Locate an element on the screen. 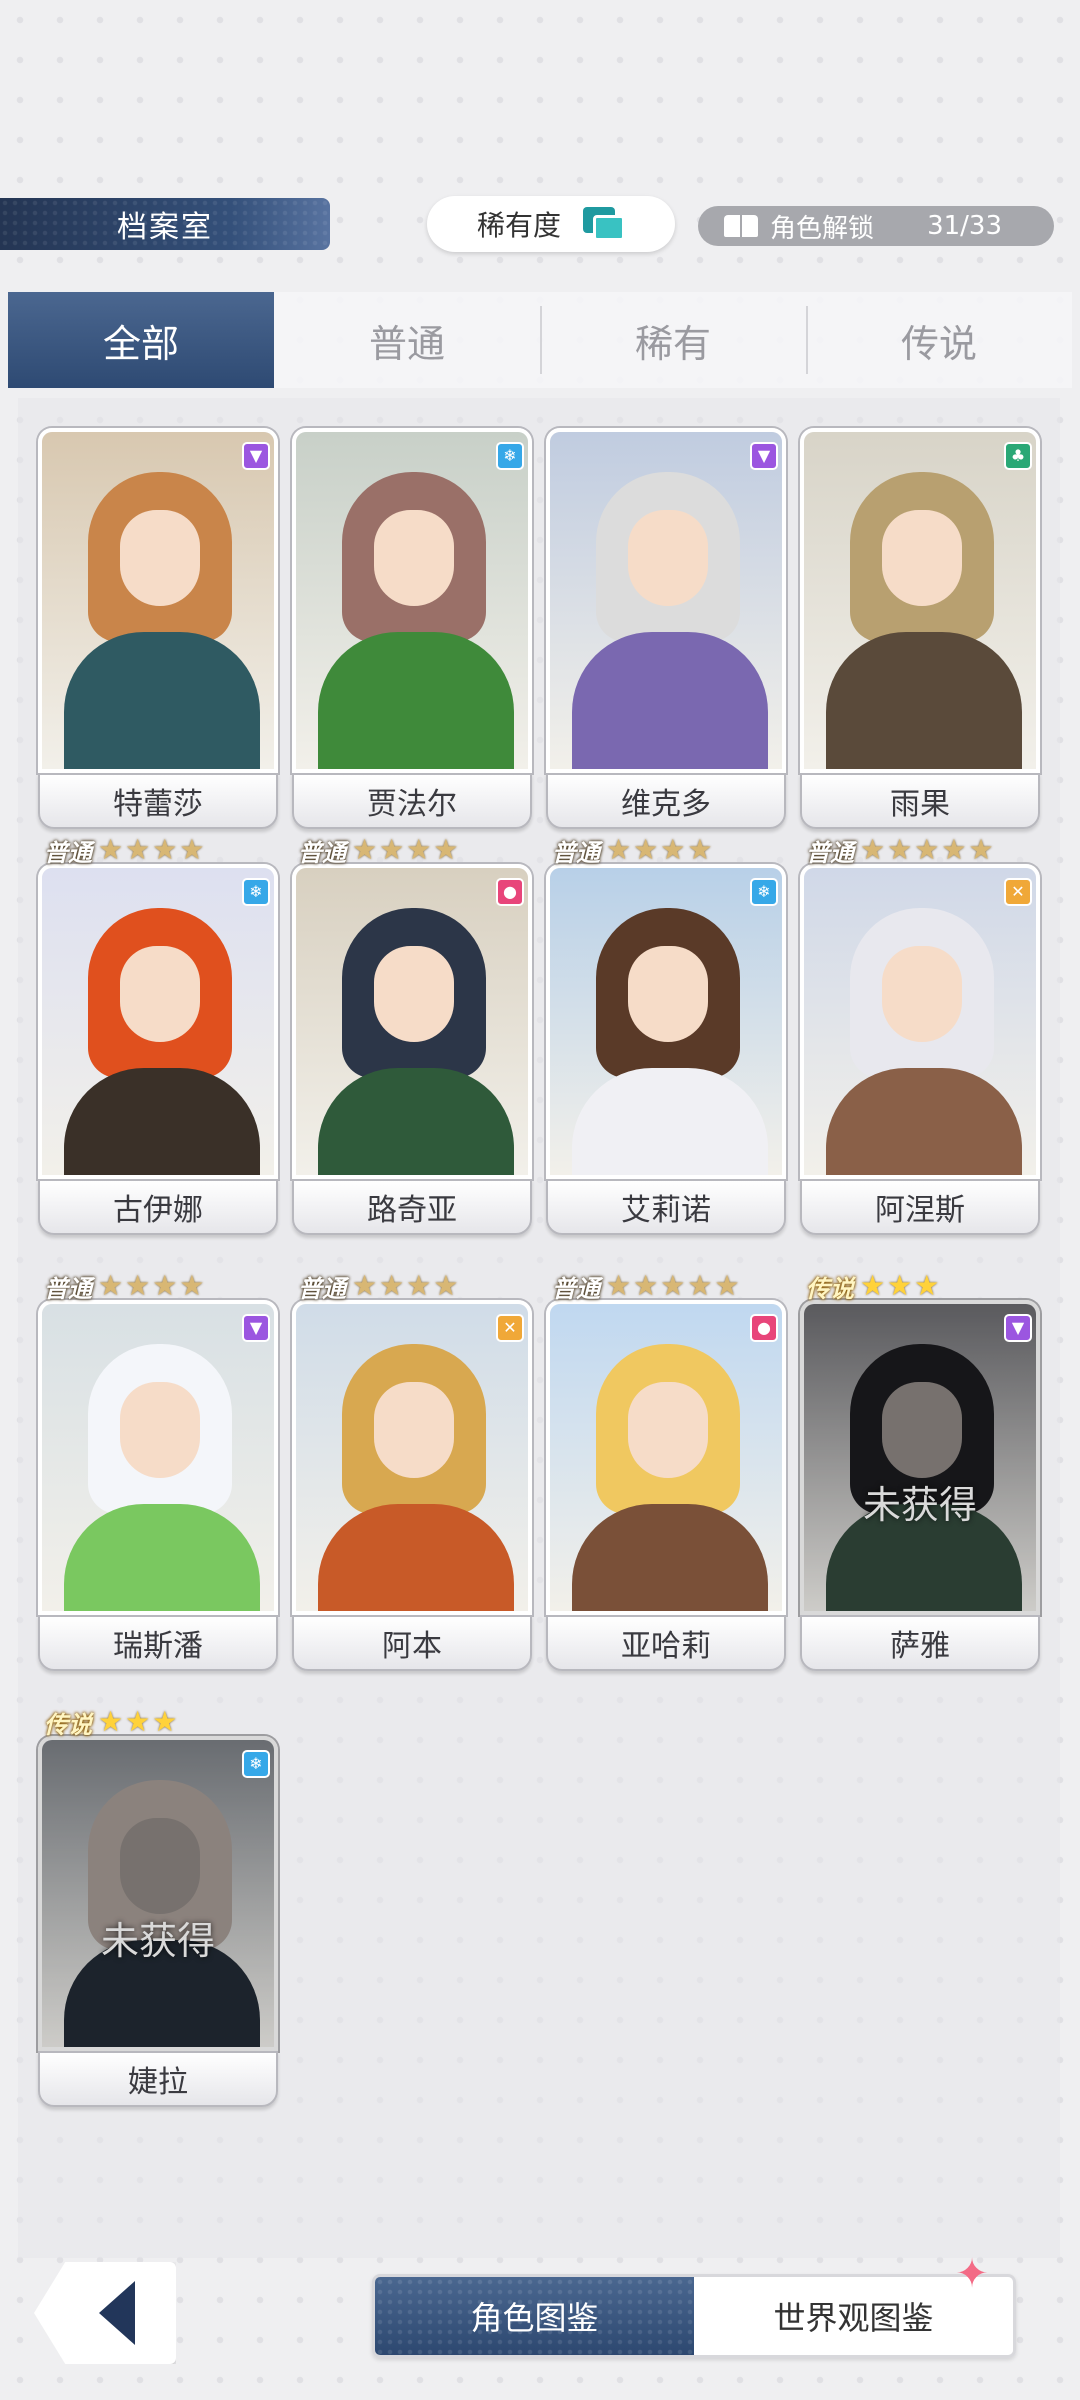  character-name: 雨果 is located at coordinates (920, 801).